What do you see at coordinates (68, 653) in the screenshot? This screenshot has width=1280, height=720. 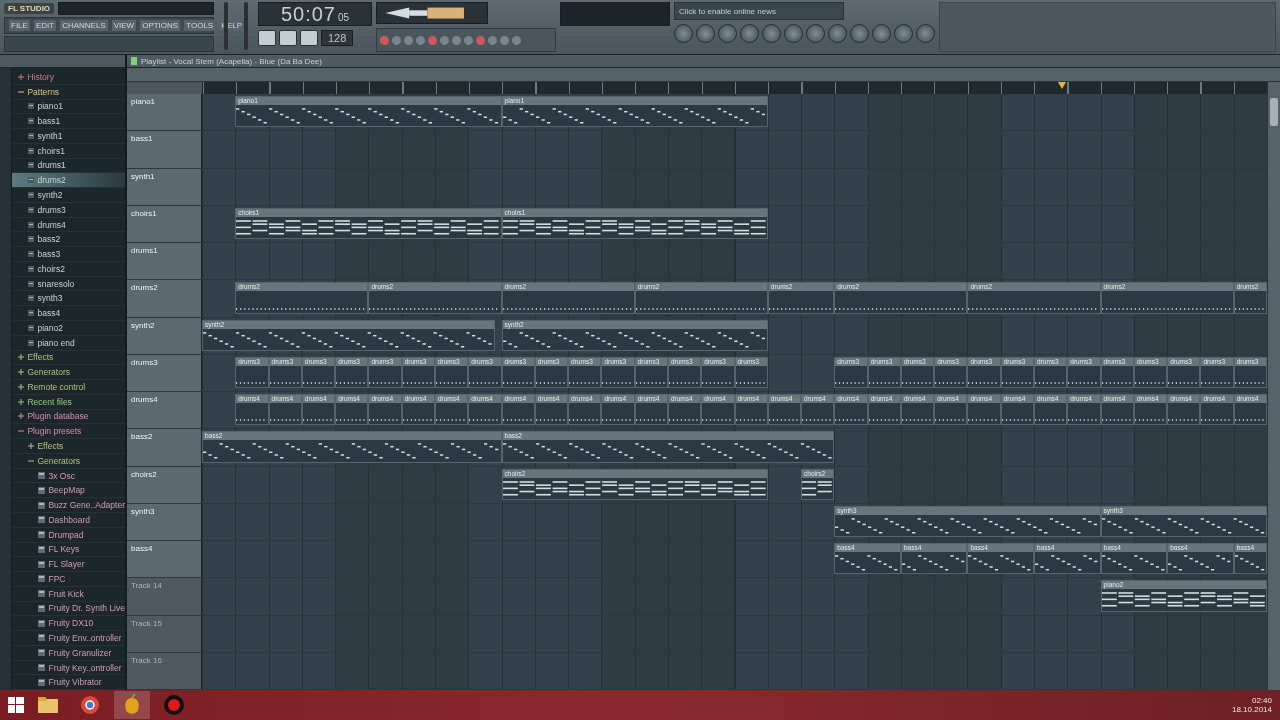 I see `browser-item: Fruity Granulizer` at bounding box center [68, 653].